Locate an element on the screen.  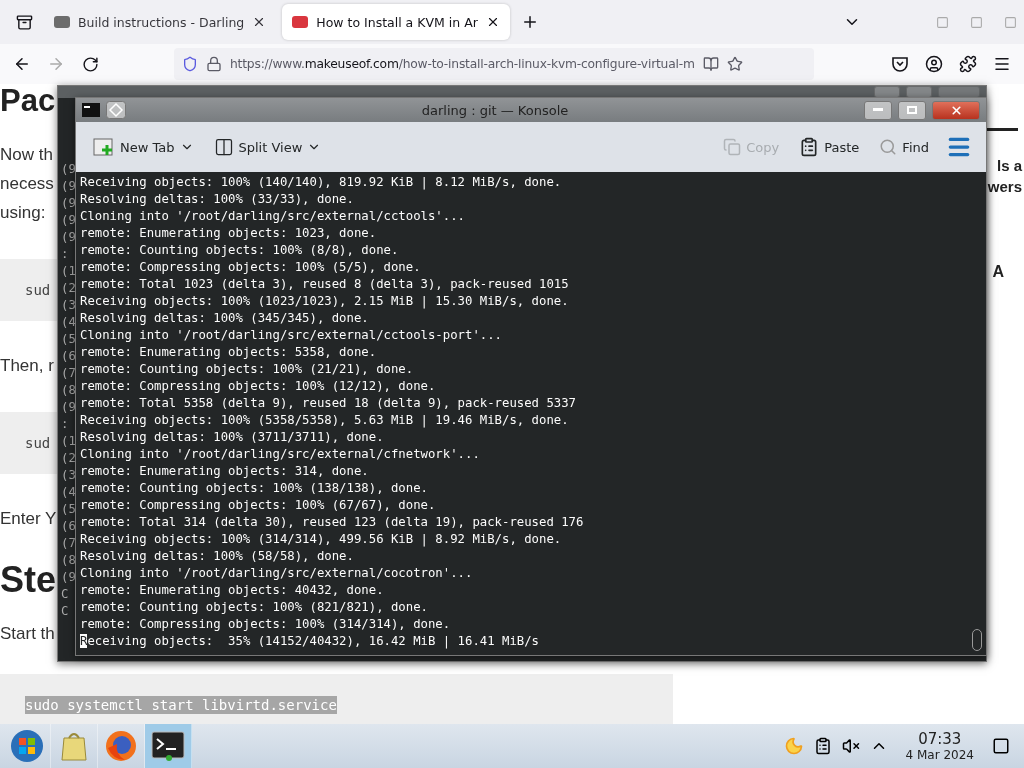
taskbar-app is located at coordinates (168, 746).